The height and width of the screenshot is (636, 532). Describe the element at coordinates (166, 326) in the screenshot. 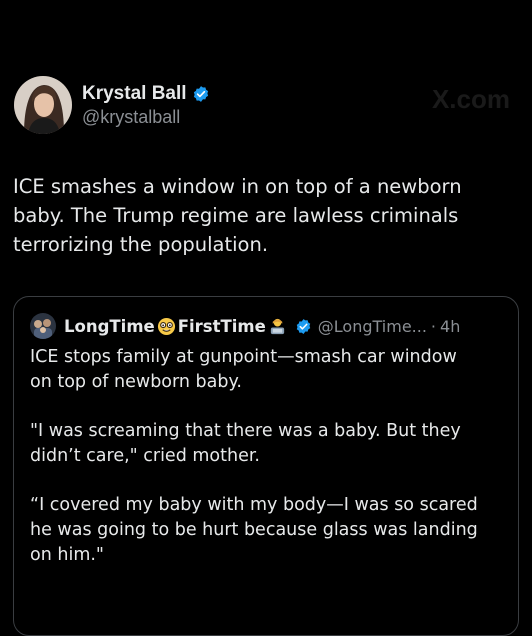

I see `nerd-face-emoji-icon` at that location.